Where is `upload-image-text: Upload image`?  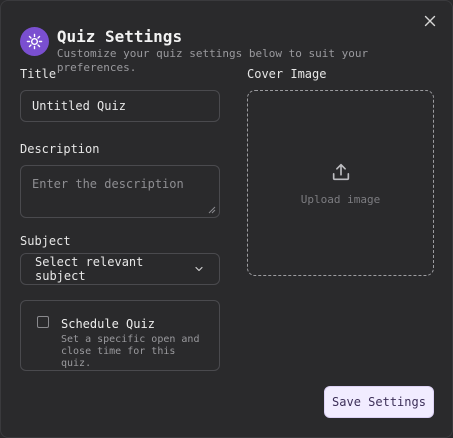
upload-image-text: Upload image is located at coordinates (340, 199).